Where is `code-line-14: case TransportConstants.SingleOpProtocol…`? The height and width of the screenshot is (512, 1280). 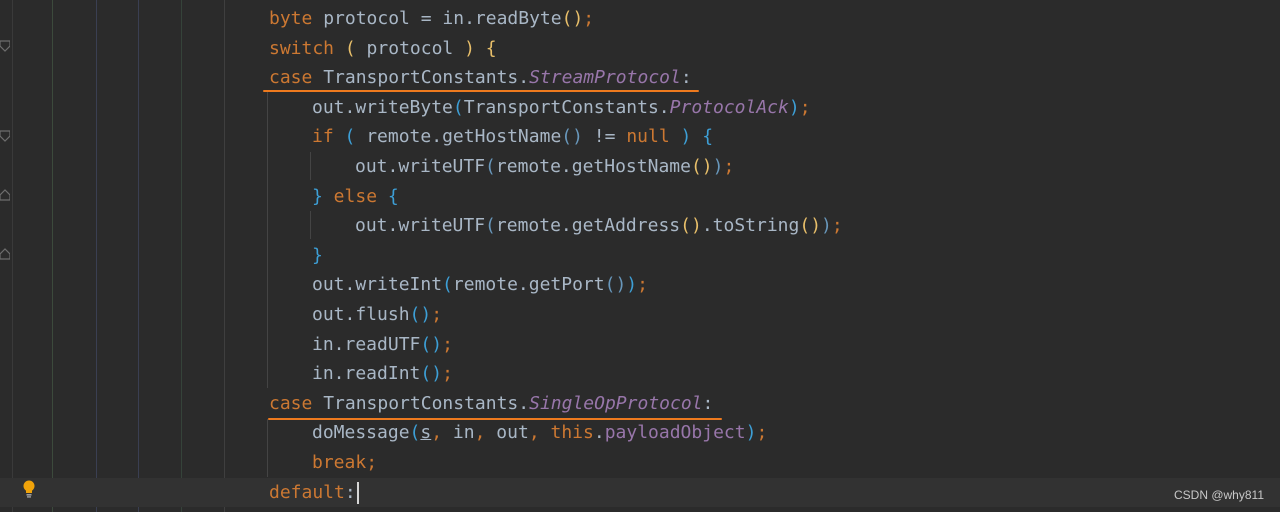 code-line-14: case TransportConstants.SingleOpProtocol… is located at coordinates (640, 404).